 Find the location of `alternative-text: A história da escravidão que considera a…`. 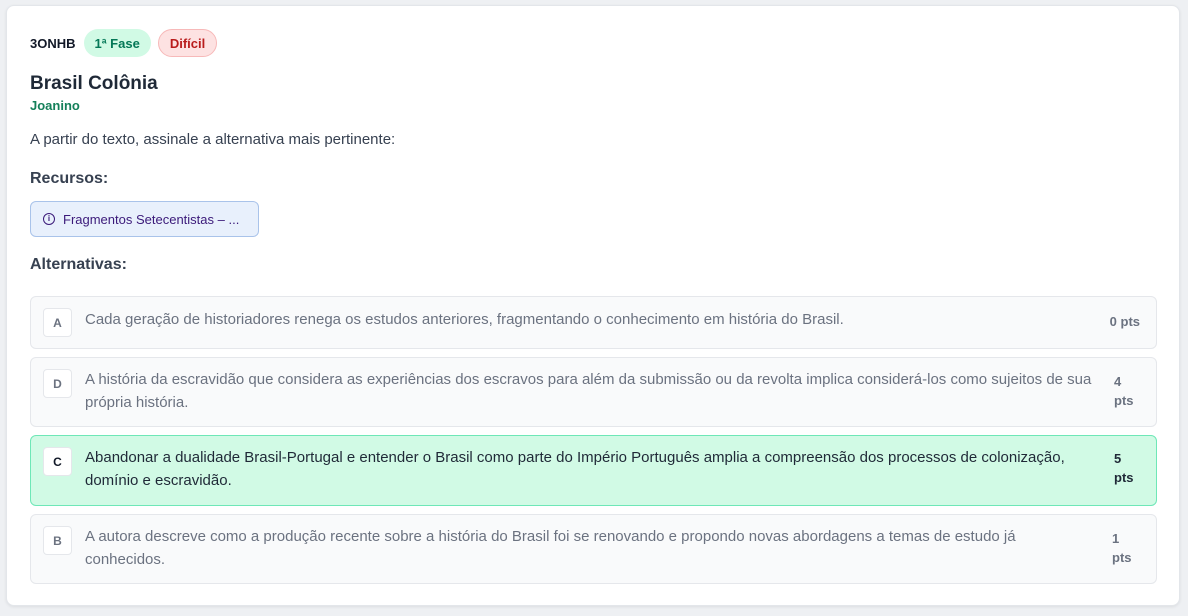

alternative-text: A história da escravidão que considera a… is located at coordinates (588, 391).